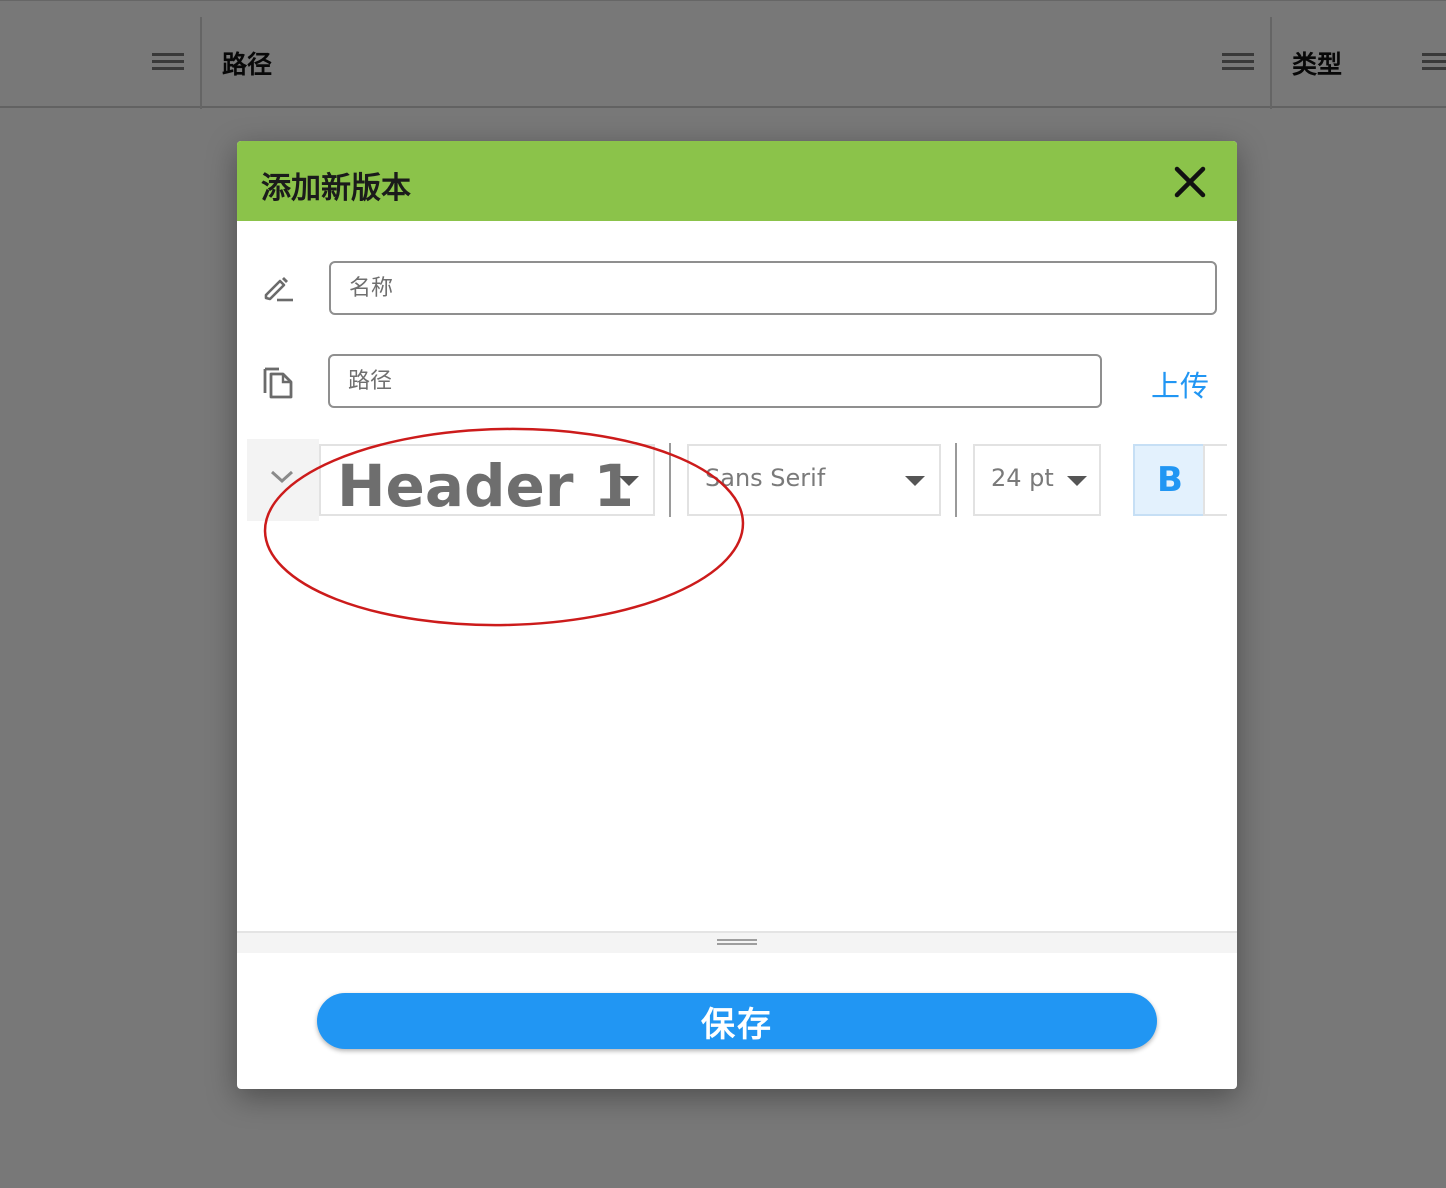  What do you see at coordinates (737, 1021) in the screenshot?
I see `save-button: 保存` at bounding box center [737, 1021].